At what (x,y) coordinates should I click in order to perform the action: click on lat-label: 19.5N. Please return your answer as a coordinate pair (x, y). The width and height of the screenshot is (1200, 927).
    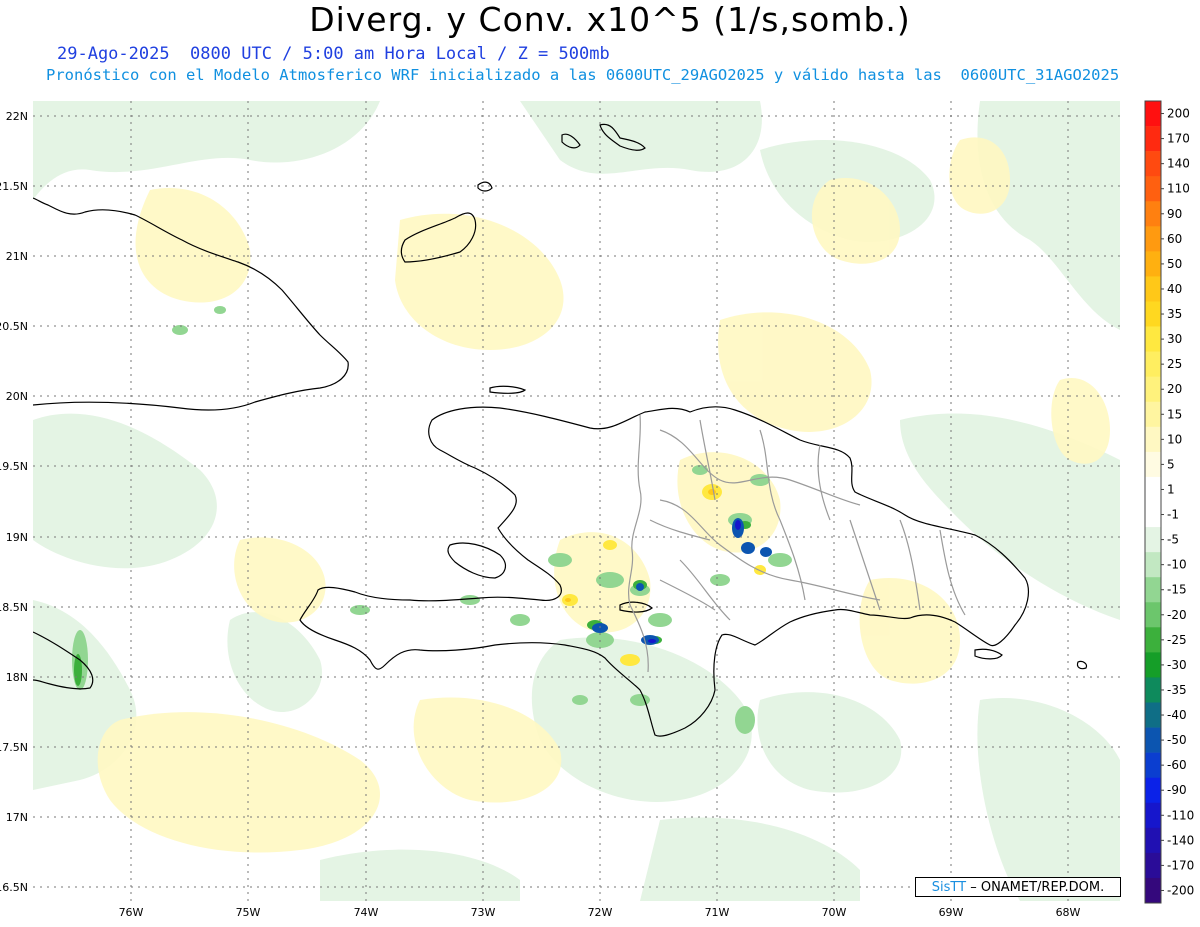
    Looking at the image, I should click on (14, 466).